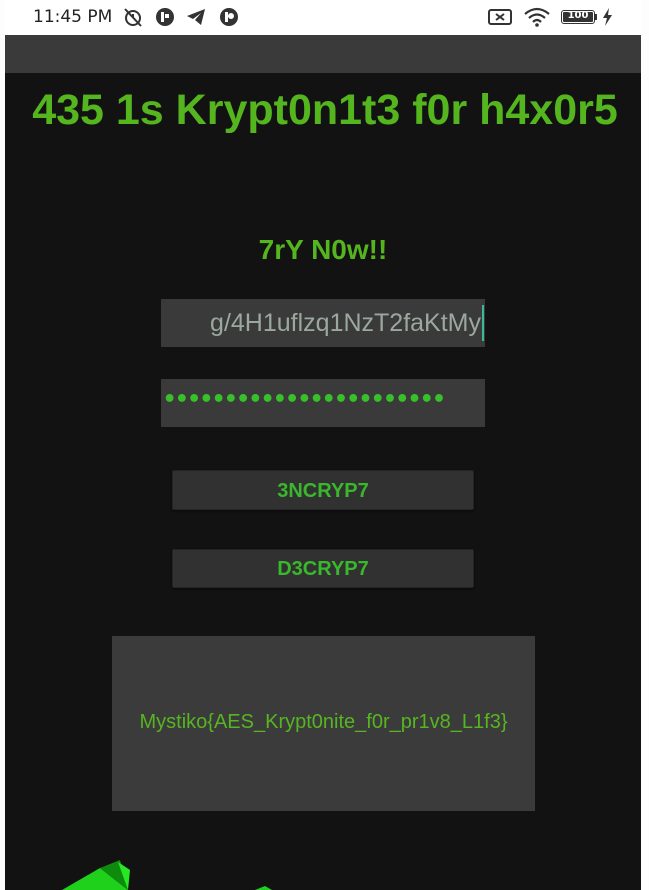  I want to click on page-title: 435 1s Krypt0n1t3 f0r h4x0r5, so click(325, 110).